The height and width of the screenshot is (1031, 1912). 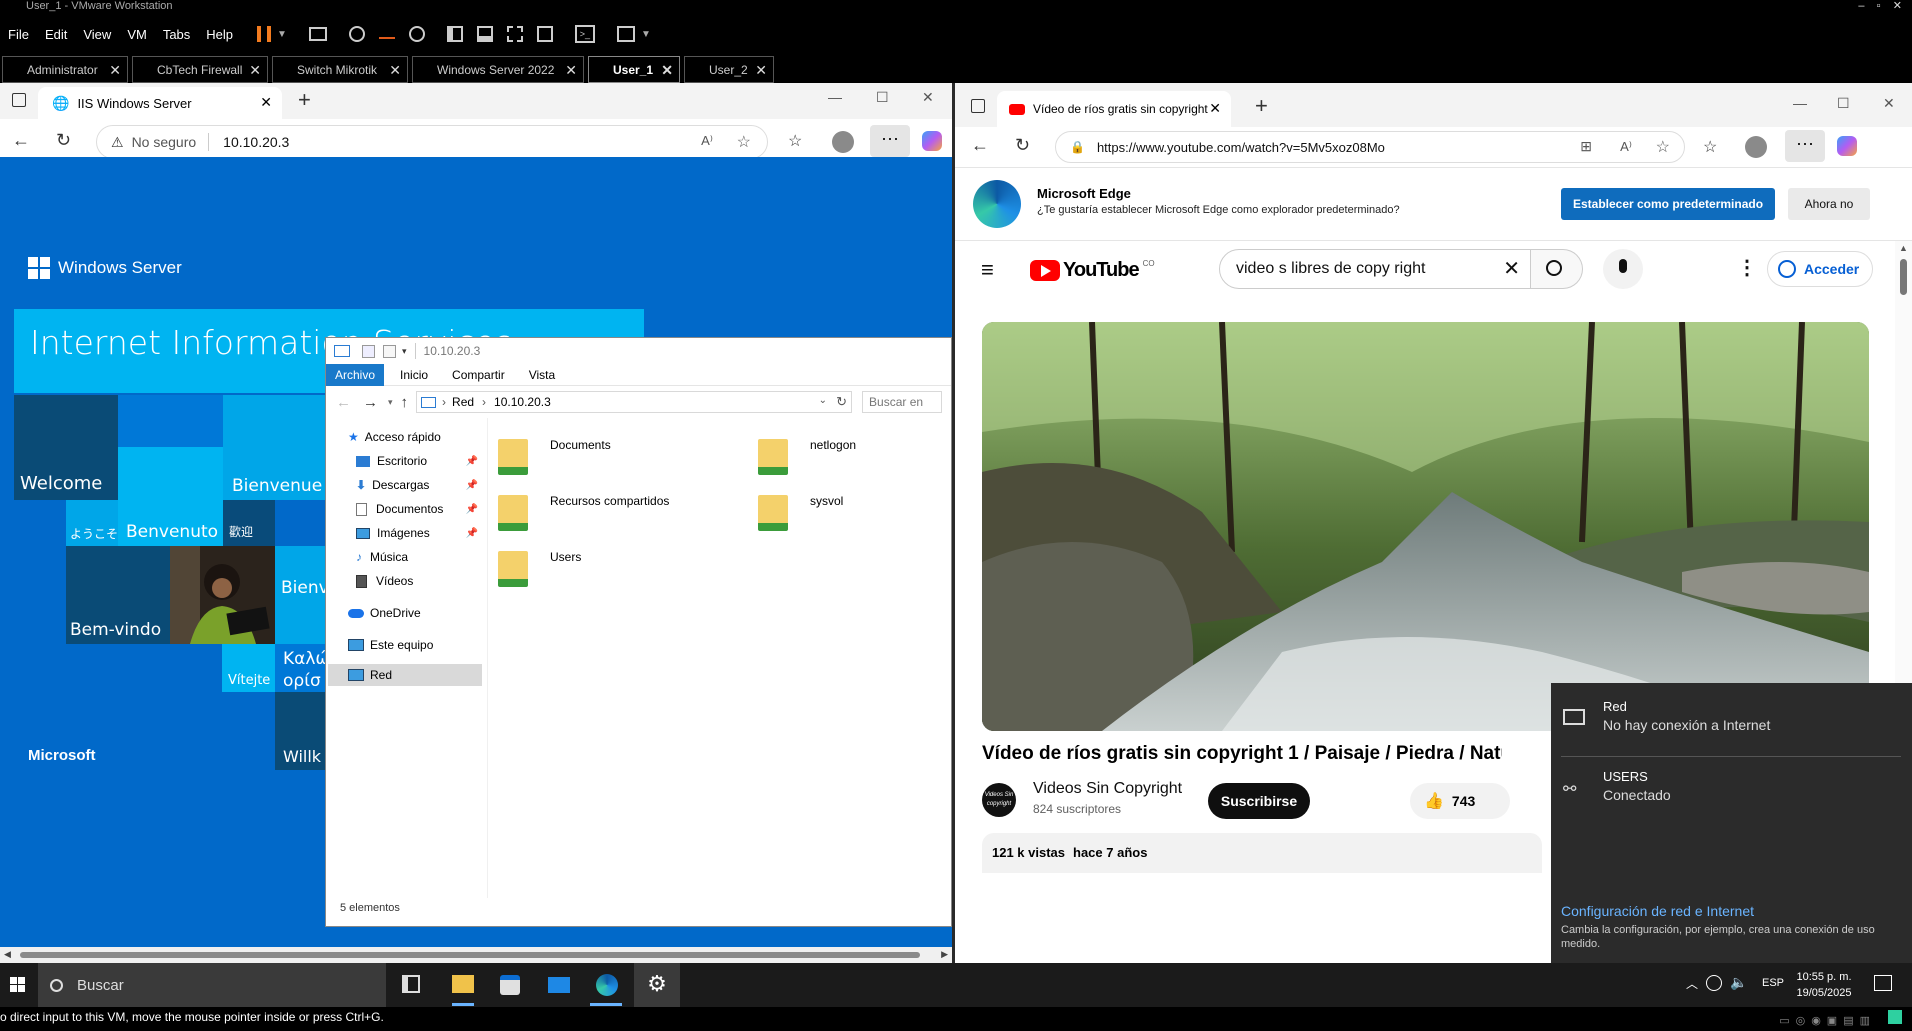 I want to click on volume-icon: 🔈, so click(x=1738, y=982).